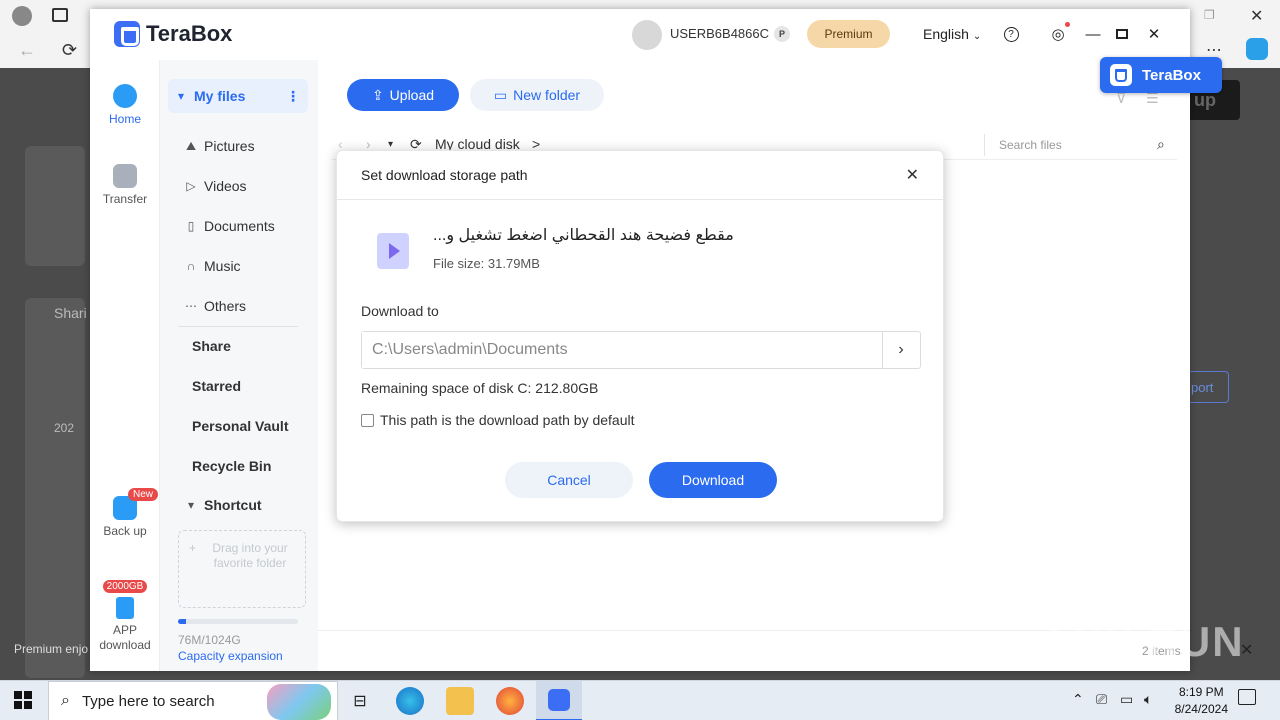 This screenshot has width=1280, height=720. What do you see at coordinates (360, 701) in the screenshot?
I see `task-view-icon: ⊟` at bounding box center [360, 701].